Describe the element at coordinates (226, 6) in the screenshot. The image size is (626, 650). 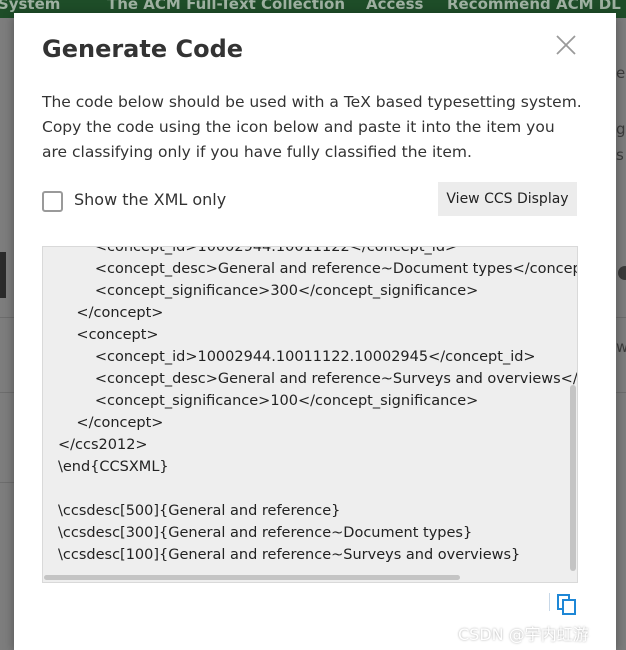
I see `nav-item-fulltext: The ACM Full-Text Collection` at that location.